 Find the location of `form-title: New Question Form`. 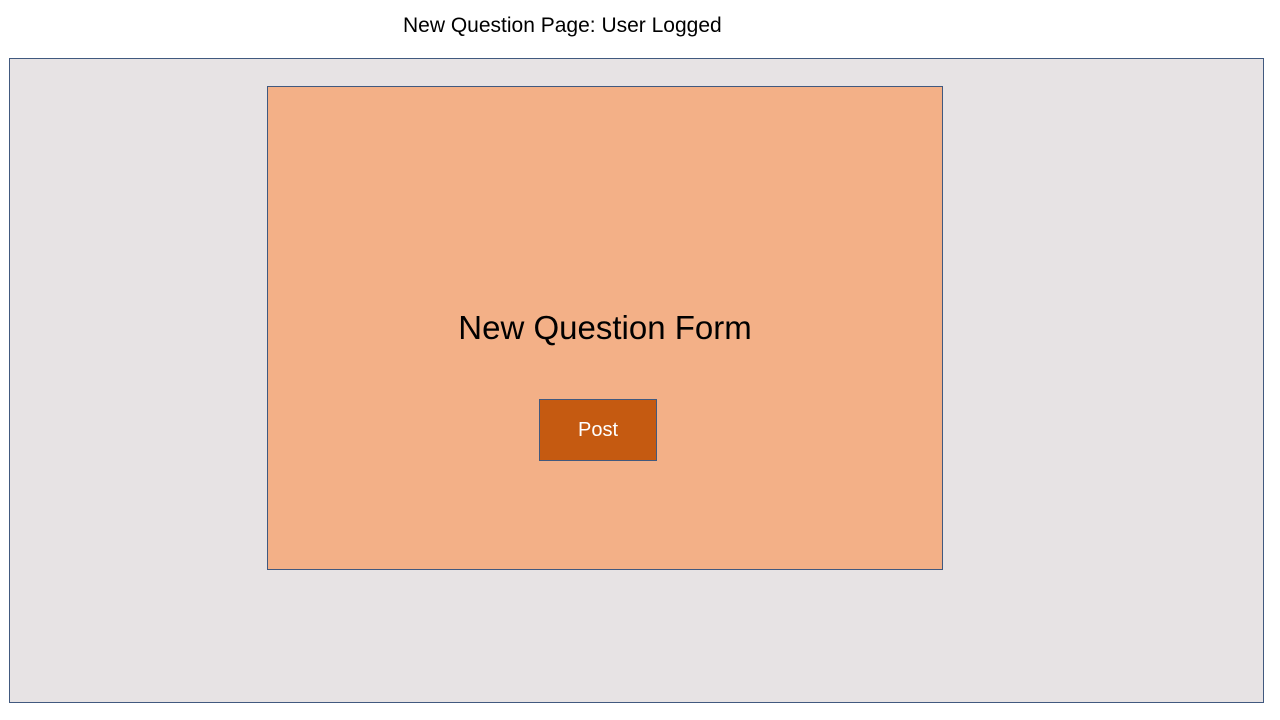

form-title: New Question Form is located at coordinates (605, 327).